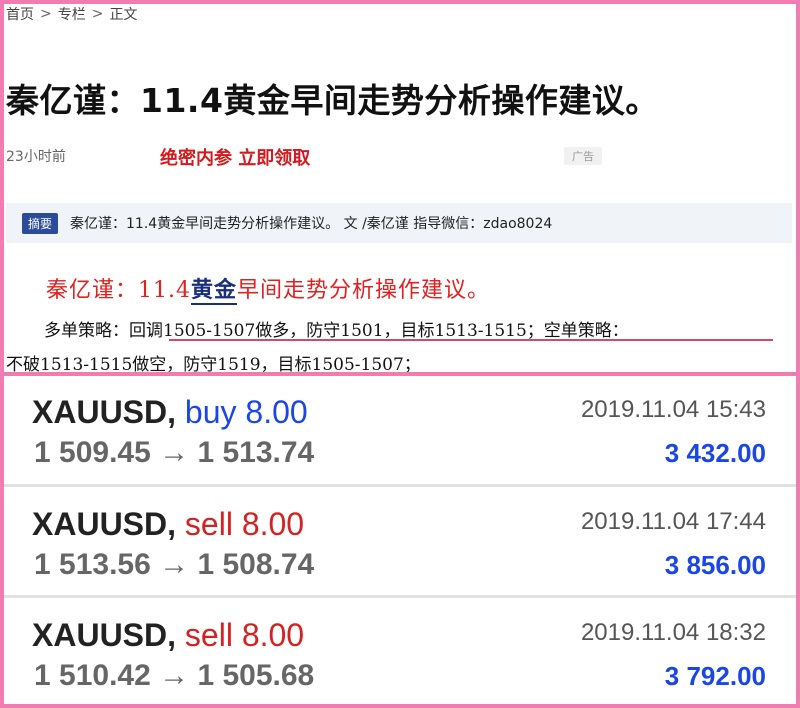 The height and width of the screenshot is (708, 800). What do you see at coordinates (213, 363) in the screenshot?
I see `strategy-line-2: 不破1513-1515做空，防守1519，目标1505-1507；` at bounding box center [213, 363].